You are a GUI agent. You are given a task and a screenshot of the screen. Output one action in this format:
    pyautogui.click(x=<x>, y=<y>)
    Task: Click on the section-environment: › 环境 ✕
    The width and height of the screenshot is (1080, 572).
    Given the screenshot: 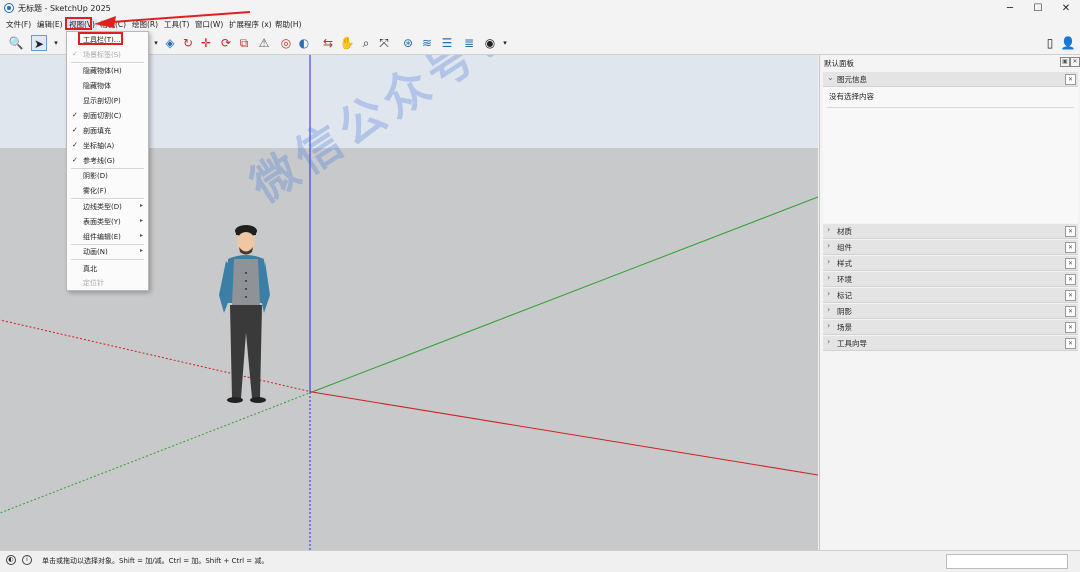 What is the action you would take?
    pyautogui.click(x=950, y=279)
    